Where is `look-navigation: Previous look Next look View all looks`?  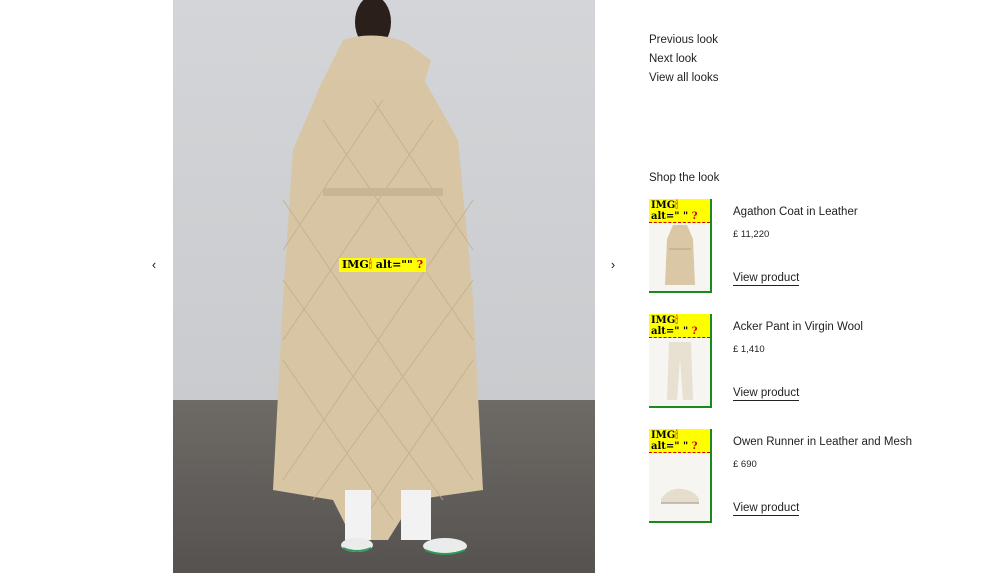
look-navigation: Previous look Next look View all looks is located at coordinates (683, 59).